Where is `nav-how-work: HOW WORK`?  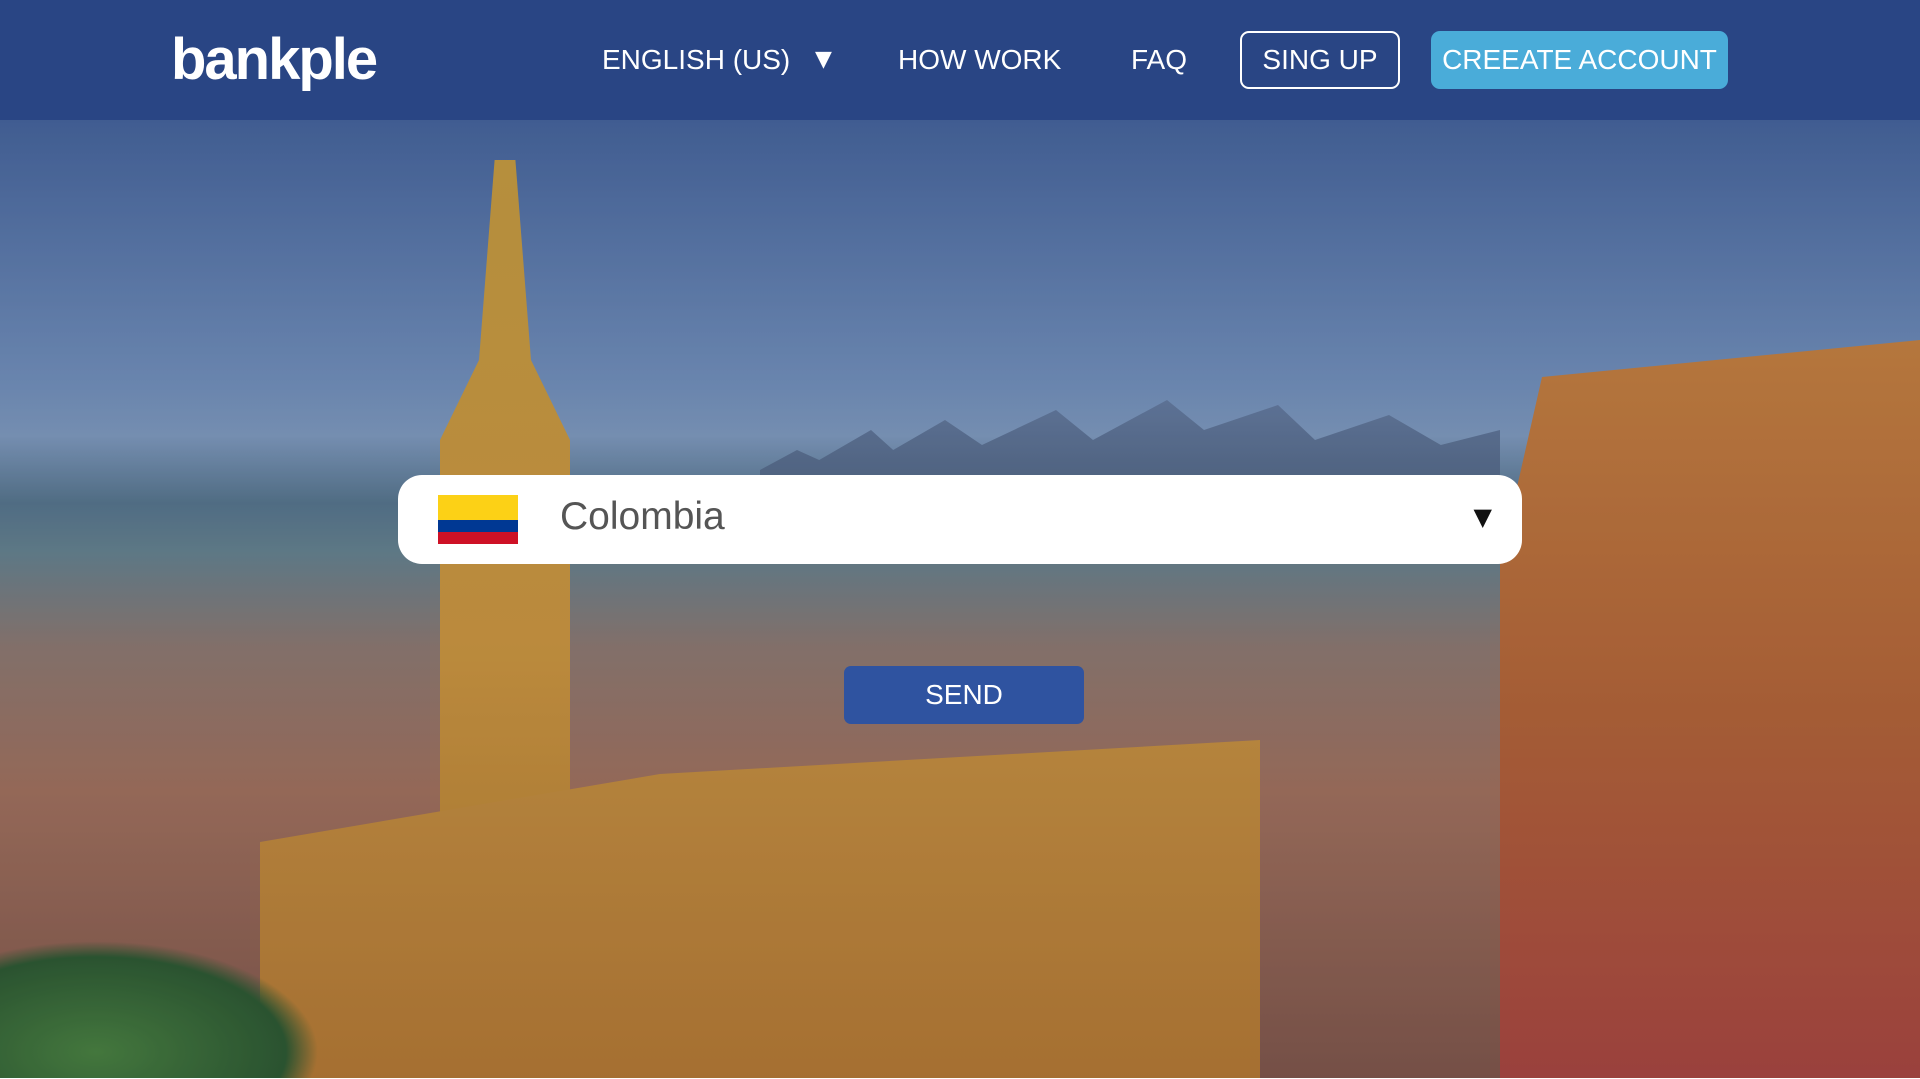
nav-how-work: HOW WORK is located at coordinates (979, 60).